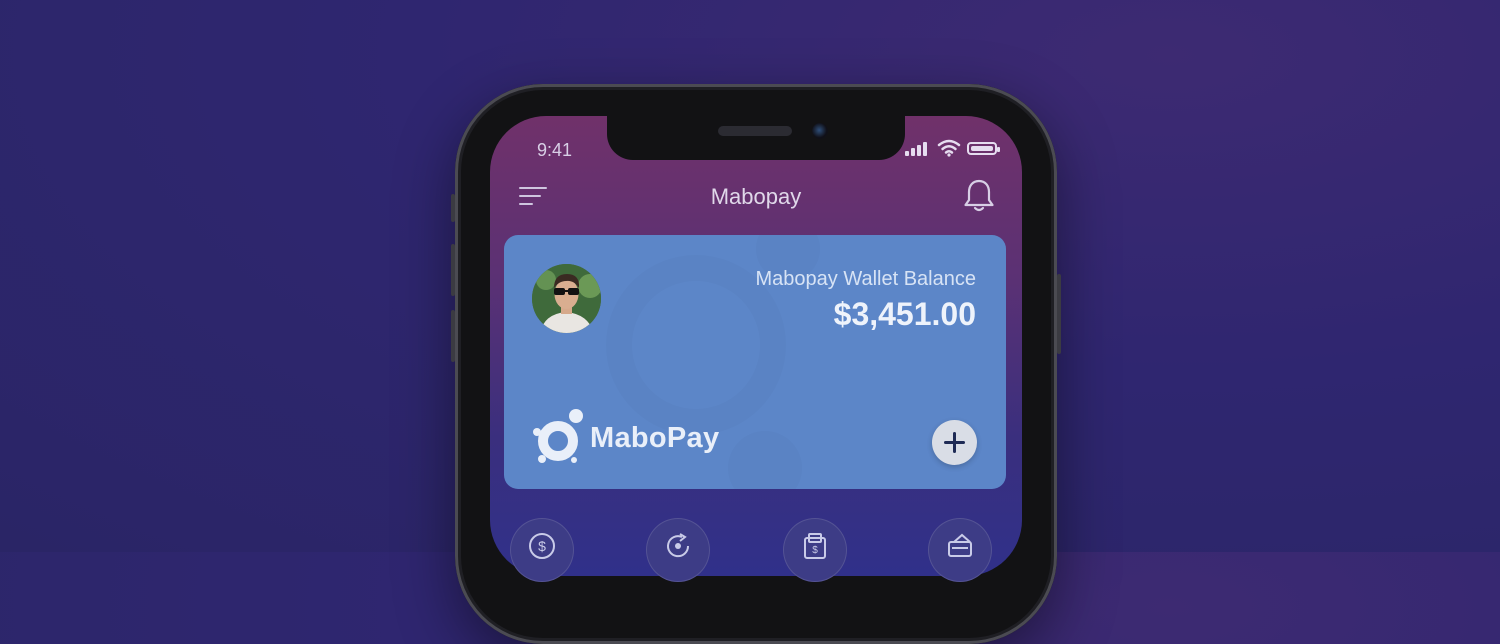  I want to click on avatar, so click(566, 298).